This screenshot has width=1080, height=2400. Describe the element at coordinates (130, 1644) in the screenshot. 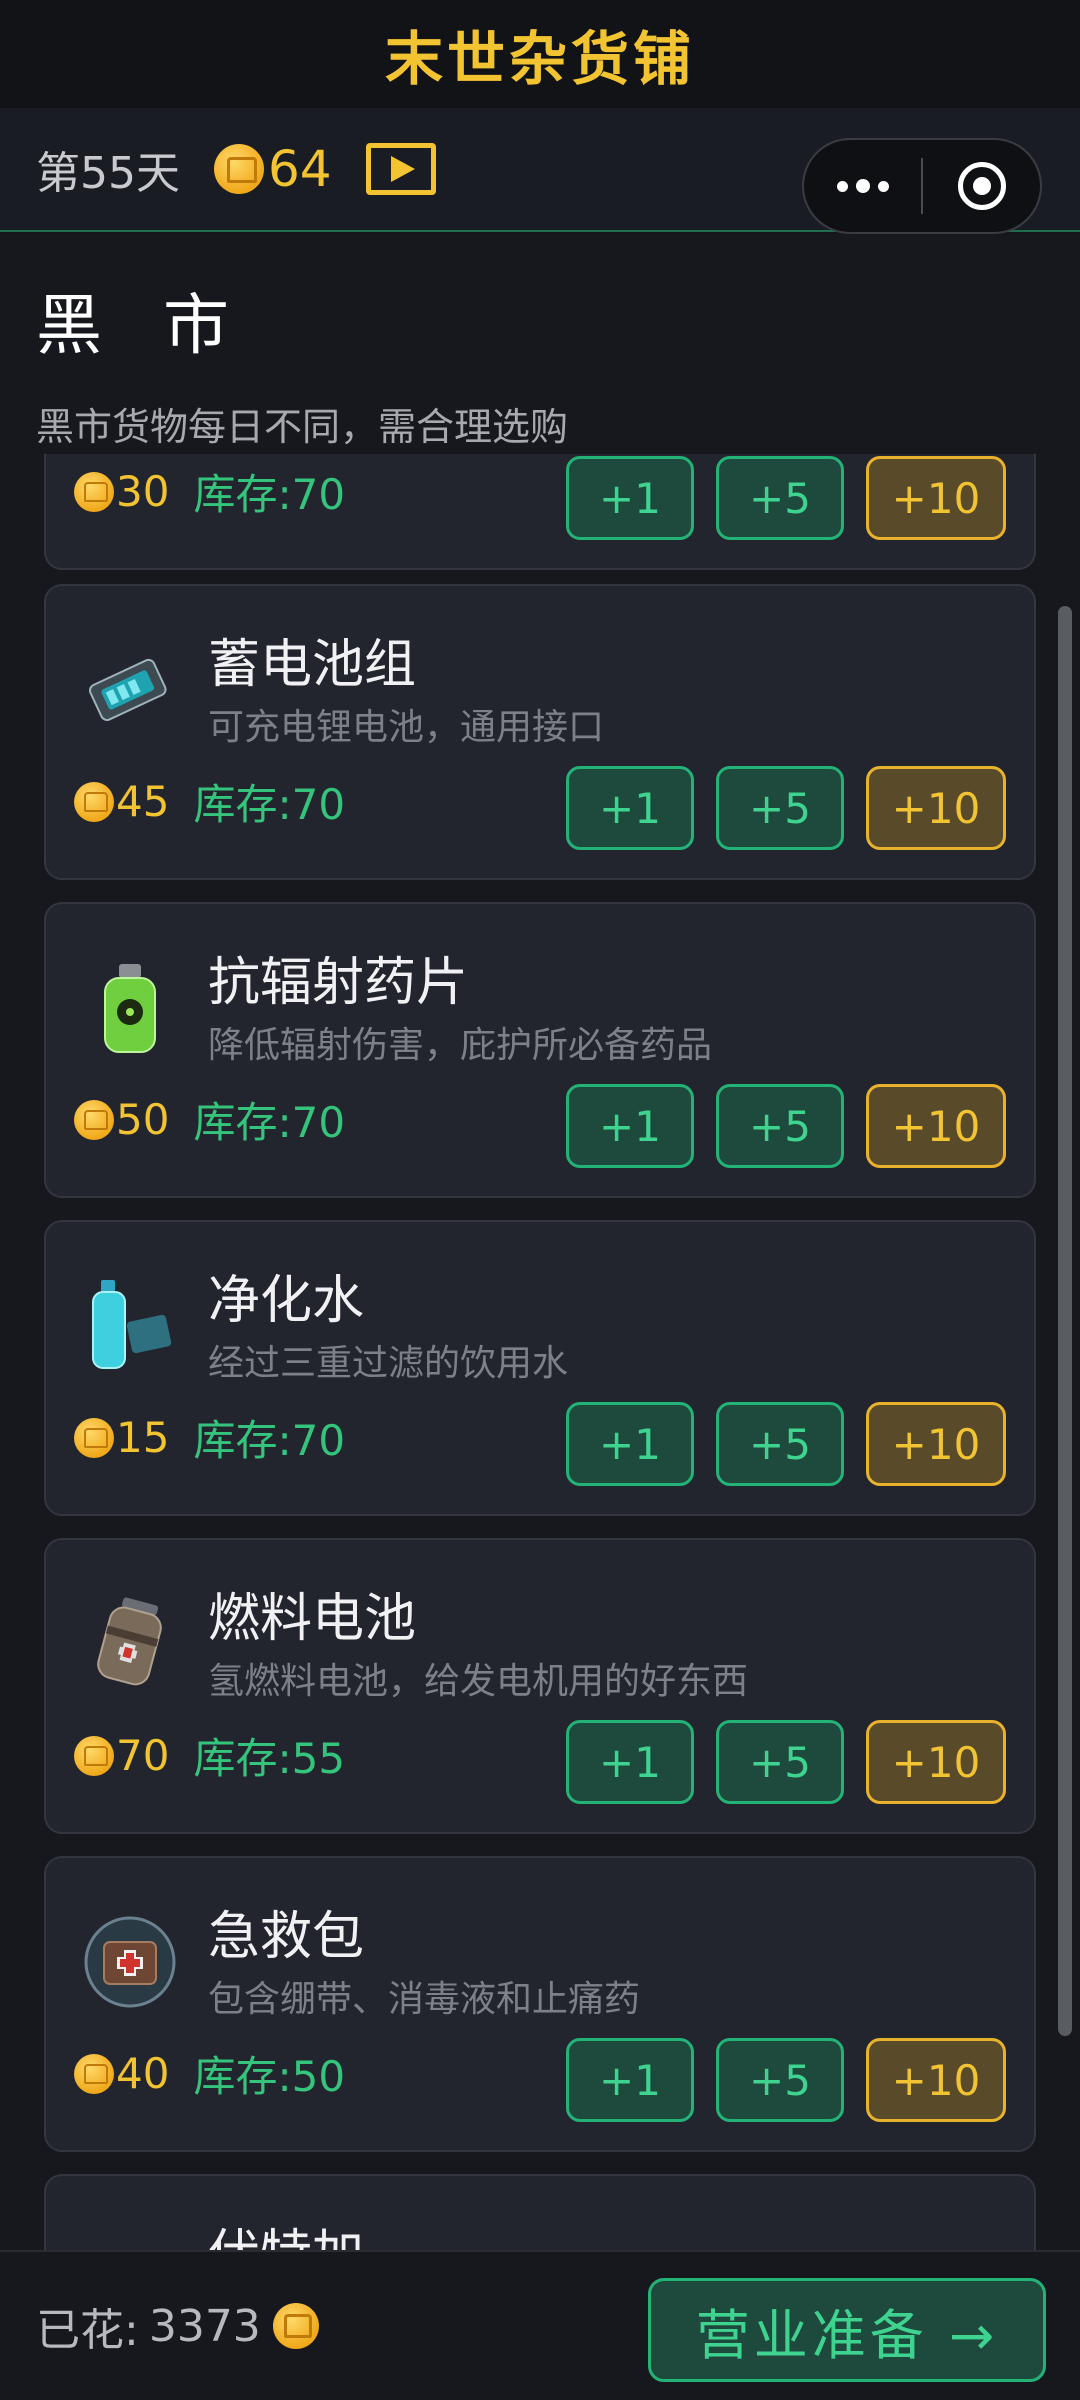

I see `fuel-cell-icon` at that location.